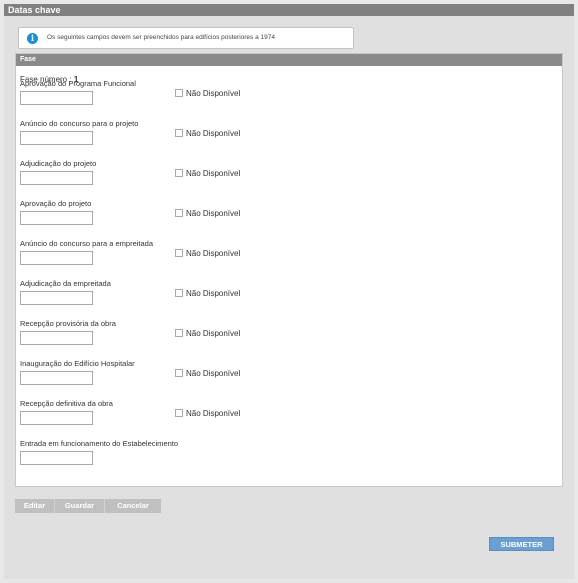  I want to click on form-actions: Editar Guardar Cancelar, so click(88, 506).